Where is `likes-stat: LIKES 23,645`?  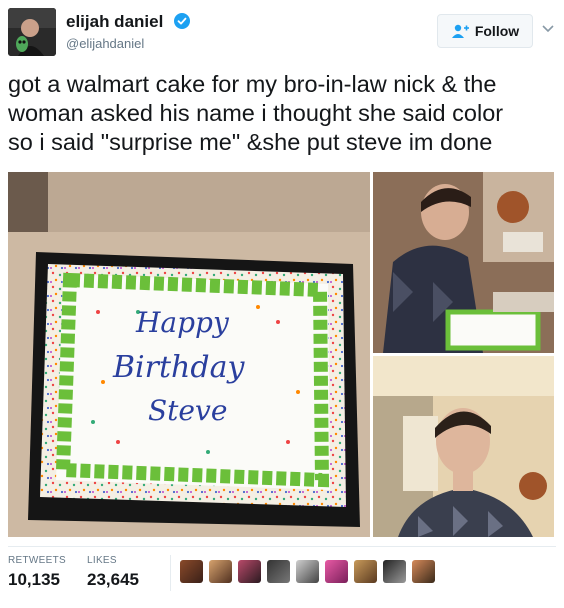
likes-stat: LIKES 23,645 is located at coordinates (113, 572).